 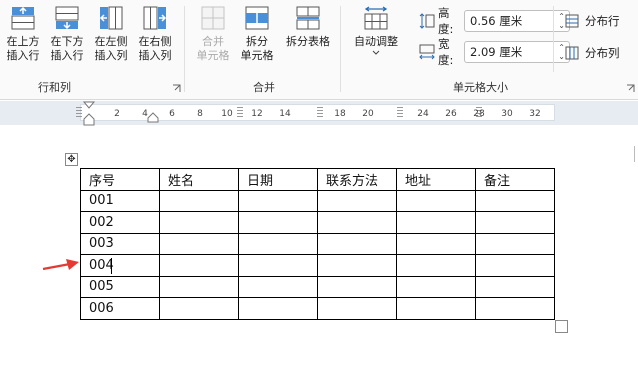 What do you see at coordinates (572, 21) in the screenshot?
I see `distribute-rows-icon` at bounding box center [572, 21].